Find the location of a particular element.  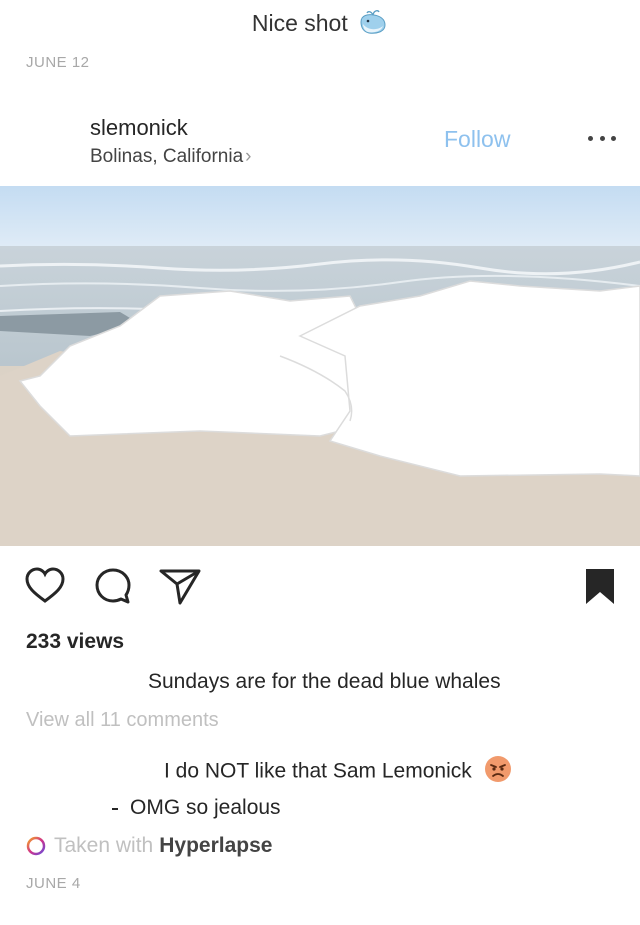

action-bar is located at coordinates (320, 588).